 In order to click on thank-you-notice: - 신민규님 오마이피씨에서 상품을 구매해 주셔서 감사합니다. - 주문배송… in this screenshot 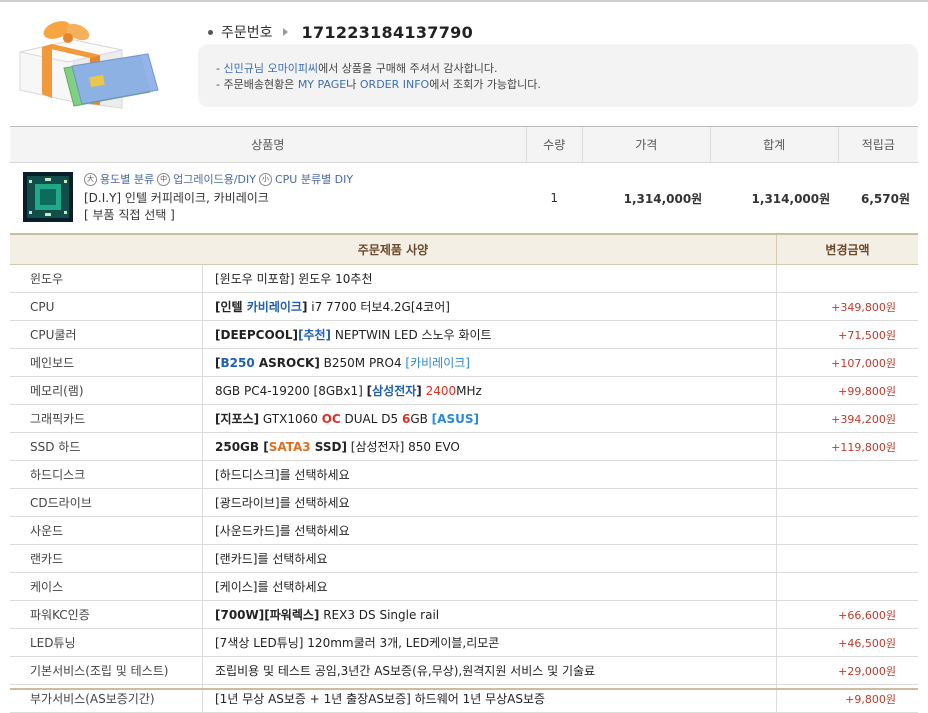, I will do `click(558, 75)`.